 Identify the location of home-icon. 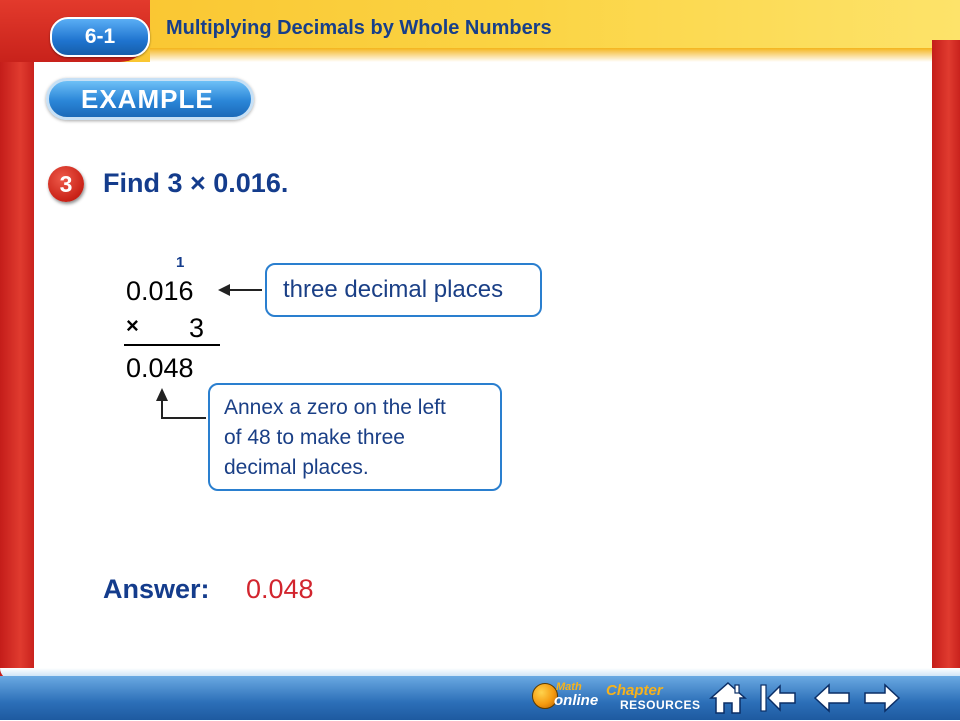
(728, 697).